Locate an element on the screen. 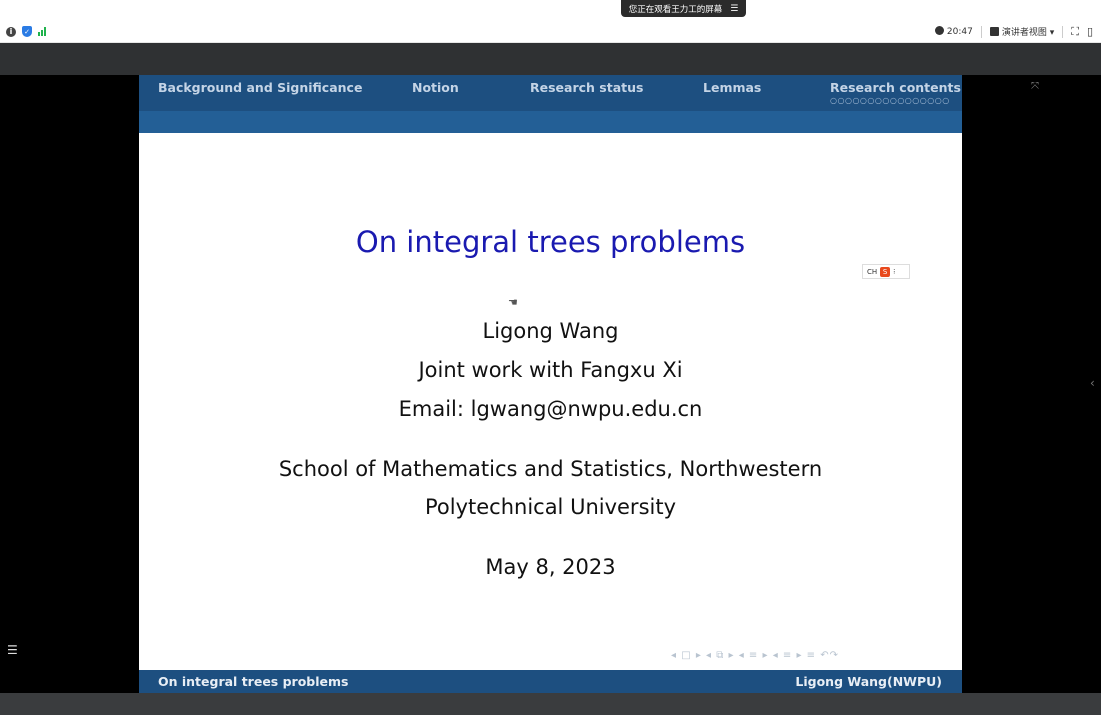 This screenshot has width=1101, height=715. presenter-view-button: 演讲者视图 ▾ is located at coordinates (1022, 31).